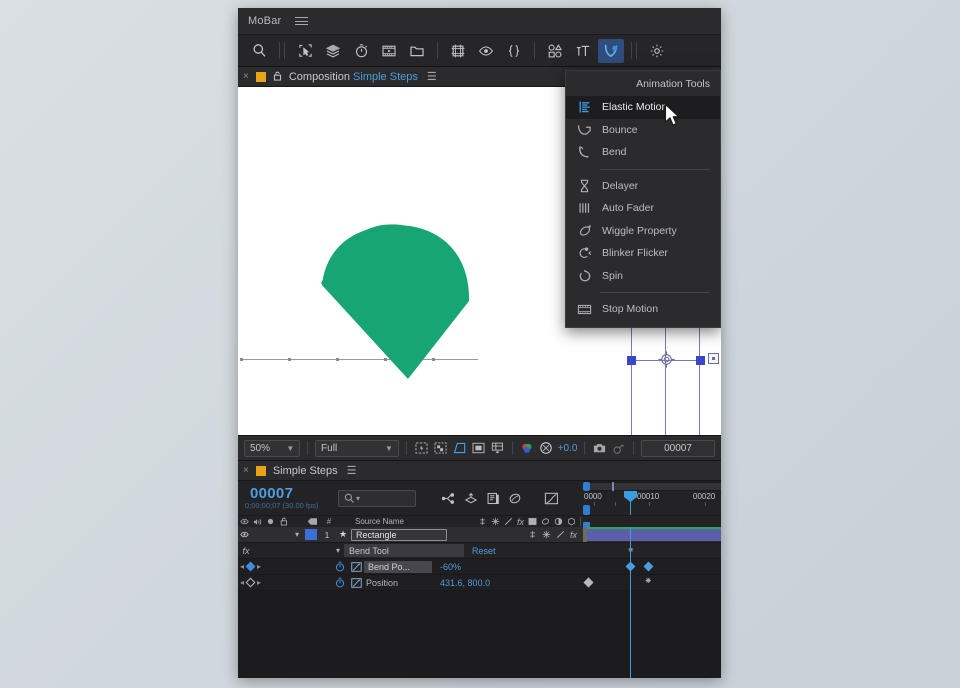  Describe the element at coordinates (417, 51) in the screenshot. I see `folder-icon` at that location.